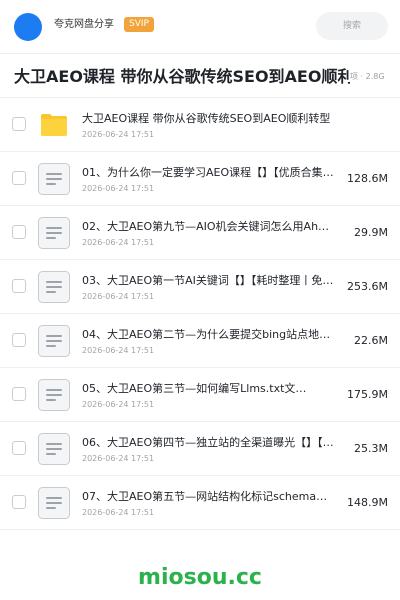 The image size is (400, 600). I want to click on app-name: 夸克网盘分享, so click(84, 24).